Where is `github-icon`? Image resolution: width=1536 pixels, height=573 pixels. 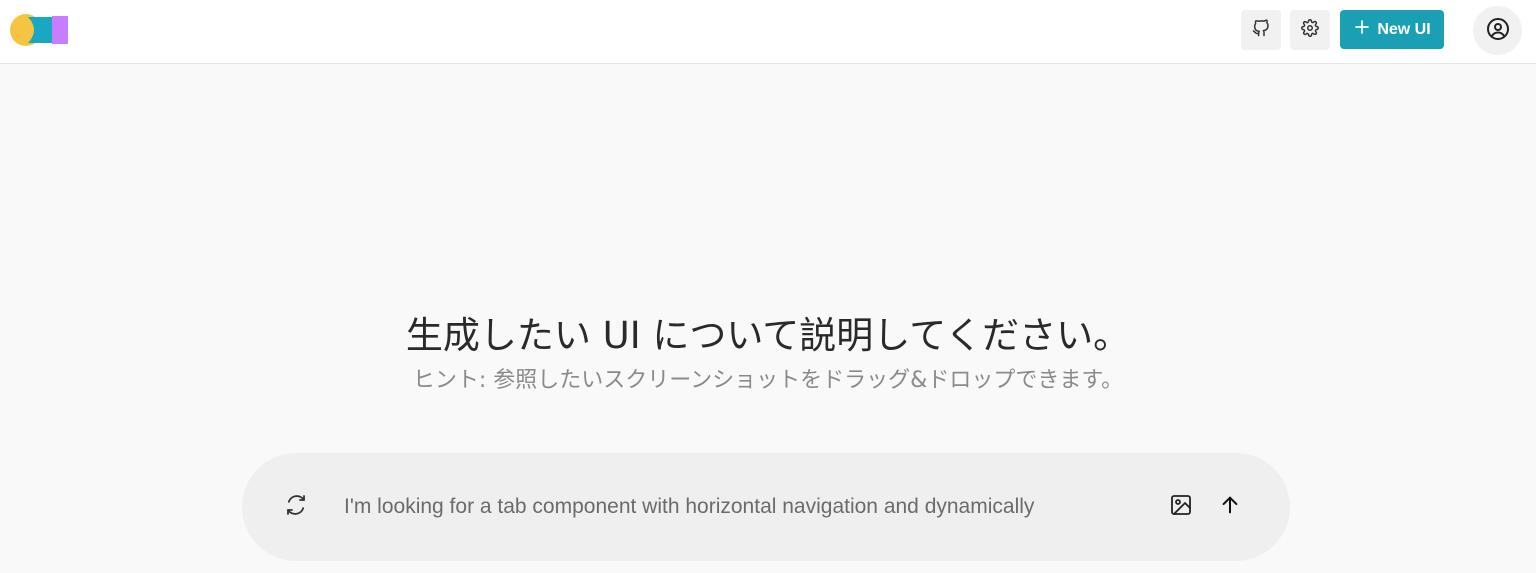
github-icon is located at coordinates (1261, 30).